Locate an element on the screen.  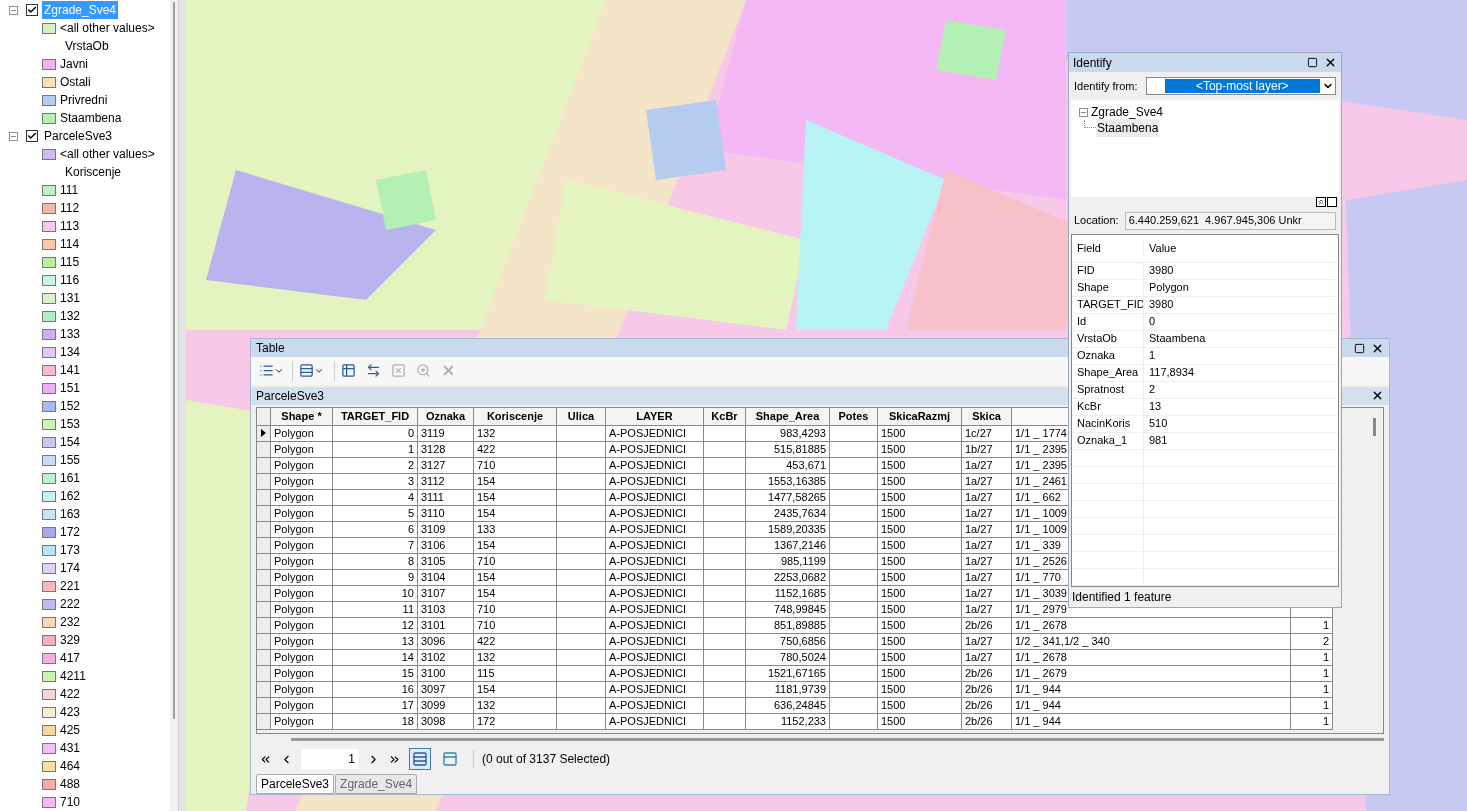
legend-label: 111 is located at coordinates (69, 190).